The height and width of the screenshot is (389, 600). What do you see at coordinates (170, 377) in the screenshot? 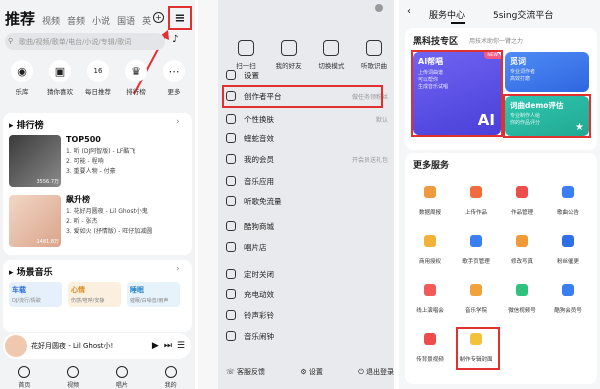
I see `nav-mine: 我的` at bounding box center [170, 377].